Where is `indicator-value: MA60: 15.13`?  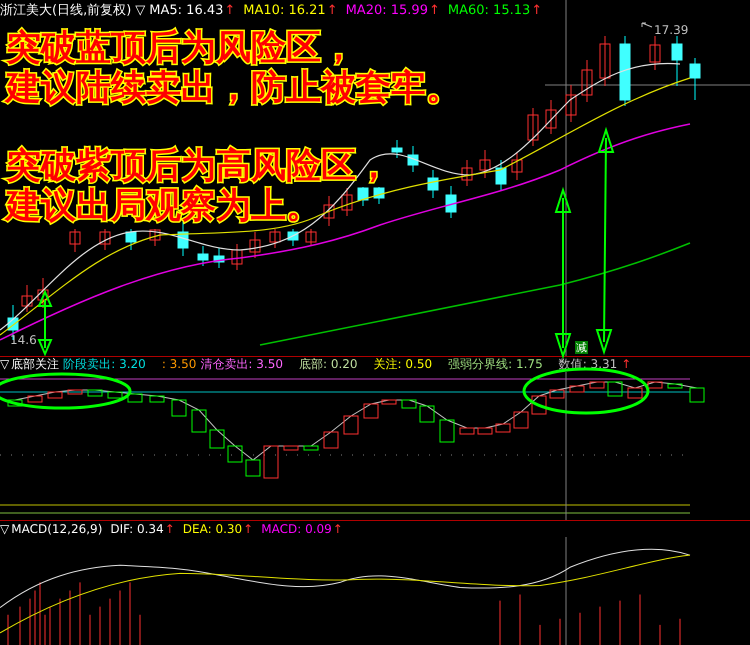
indicator-value: MA60: 15.13 is located at coordinates (489, 11).